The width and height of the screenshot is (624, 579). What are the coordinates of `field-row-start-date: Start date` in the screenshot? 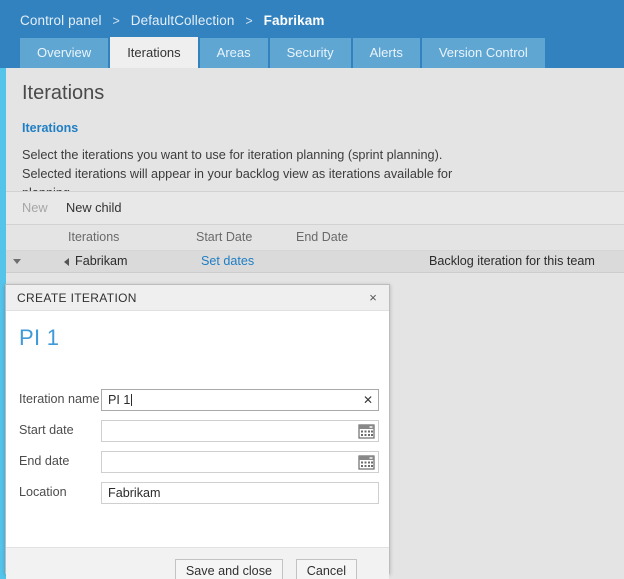 It's located at (199, 431).